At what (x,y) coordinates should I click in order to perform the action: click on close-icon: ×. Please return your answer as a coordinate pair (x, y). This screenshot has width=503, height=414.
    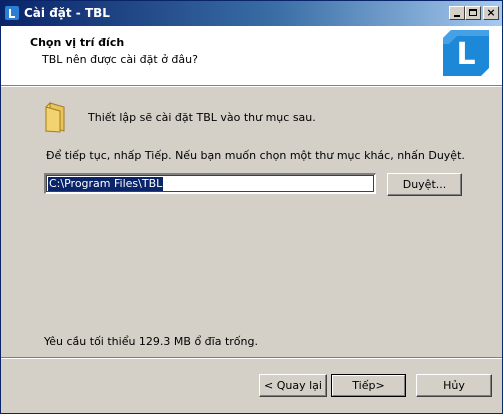
    Looking at the image, I should click on (491, 12).